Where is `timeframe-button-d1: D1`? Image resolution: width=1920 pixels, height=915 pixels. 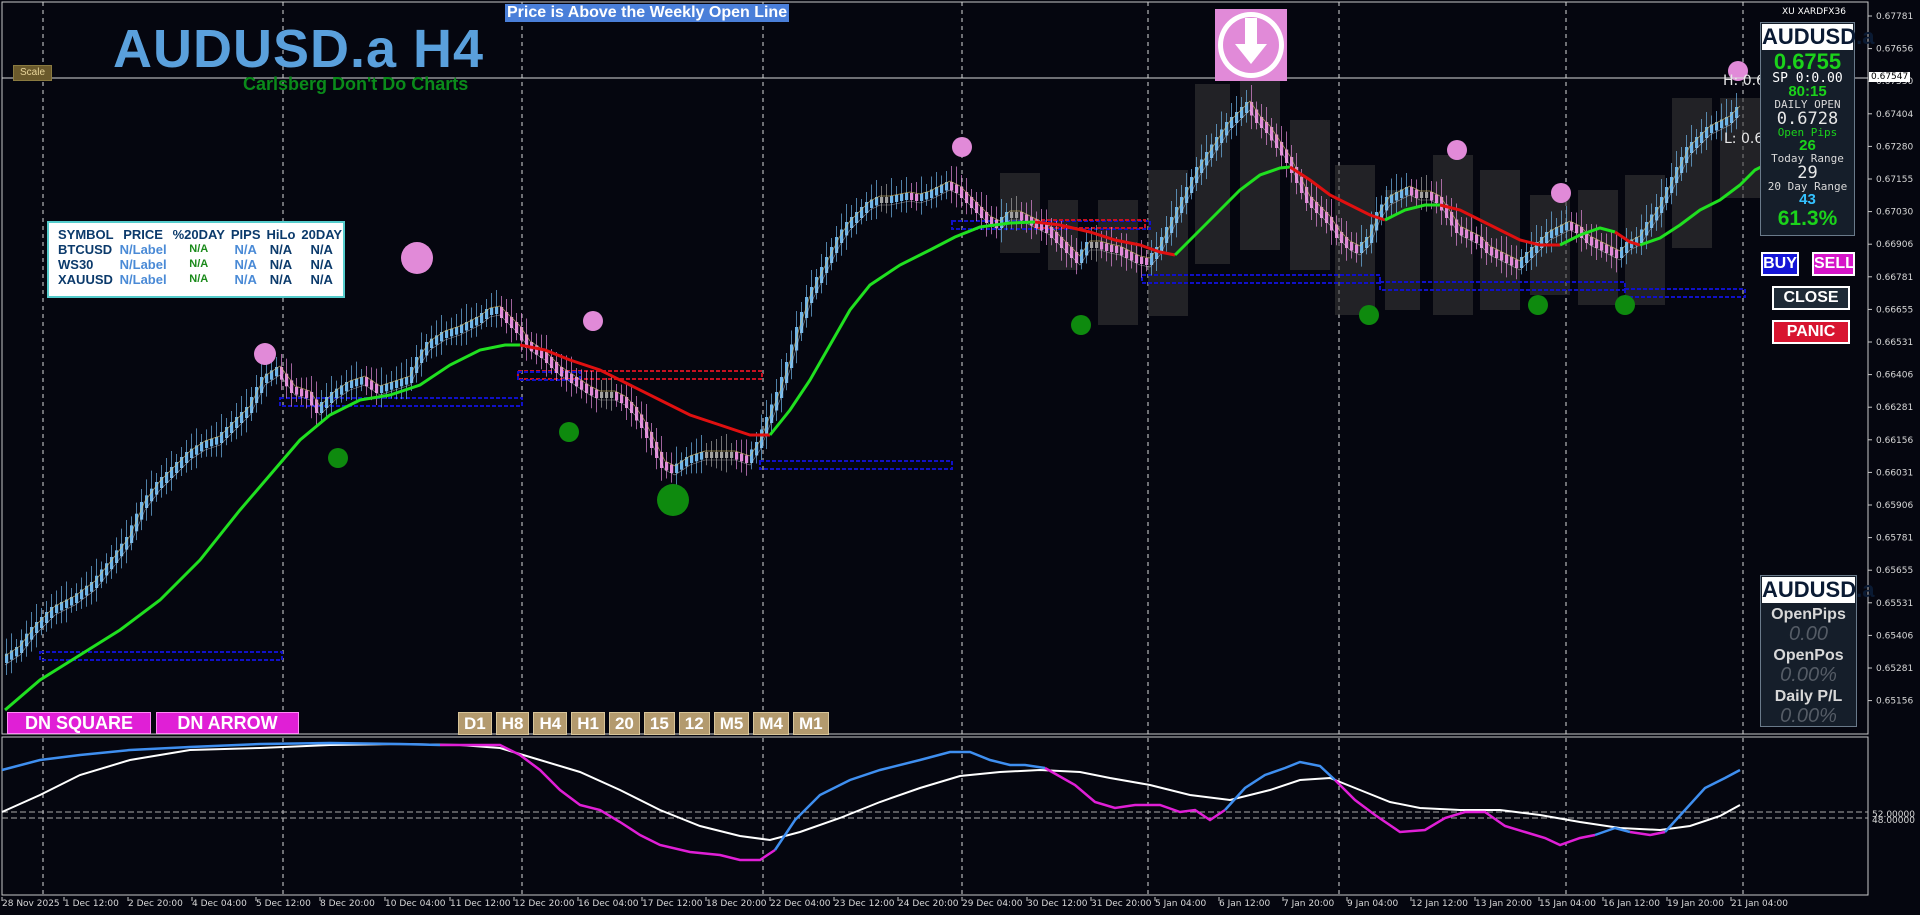 timeframe-button-d1: D1 is located at coordinates (475, 723).